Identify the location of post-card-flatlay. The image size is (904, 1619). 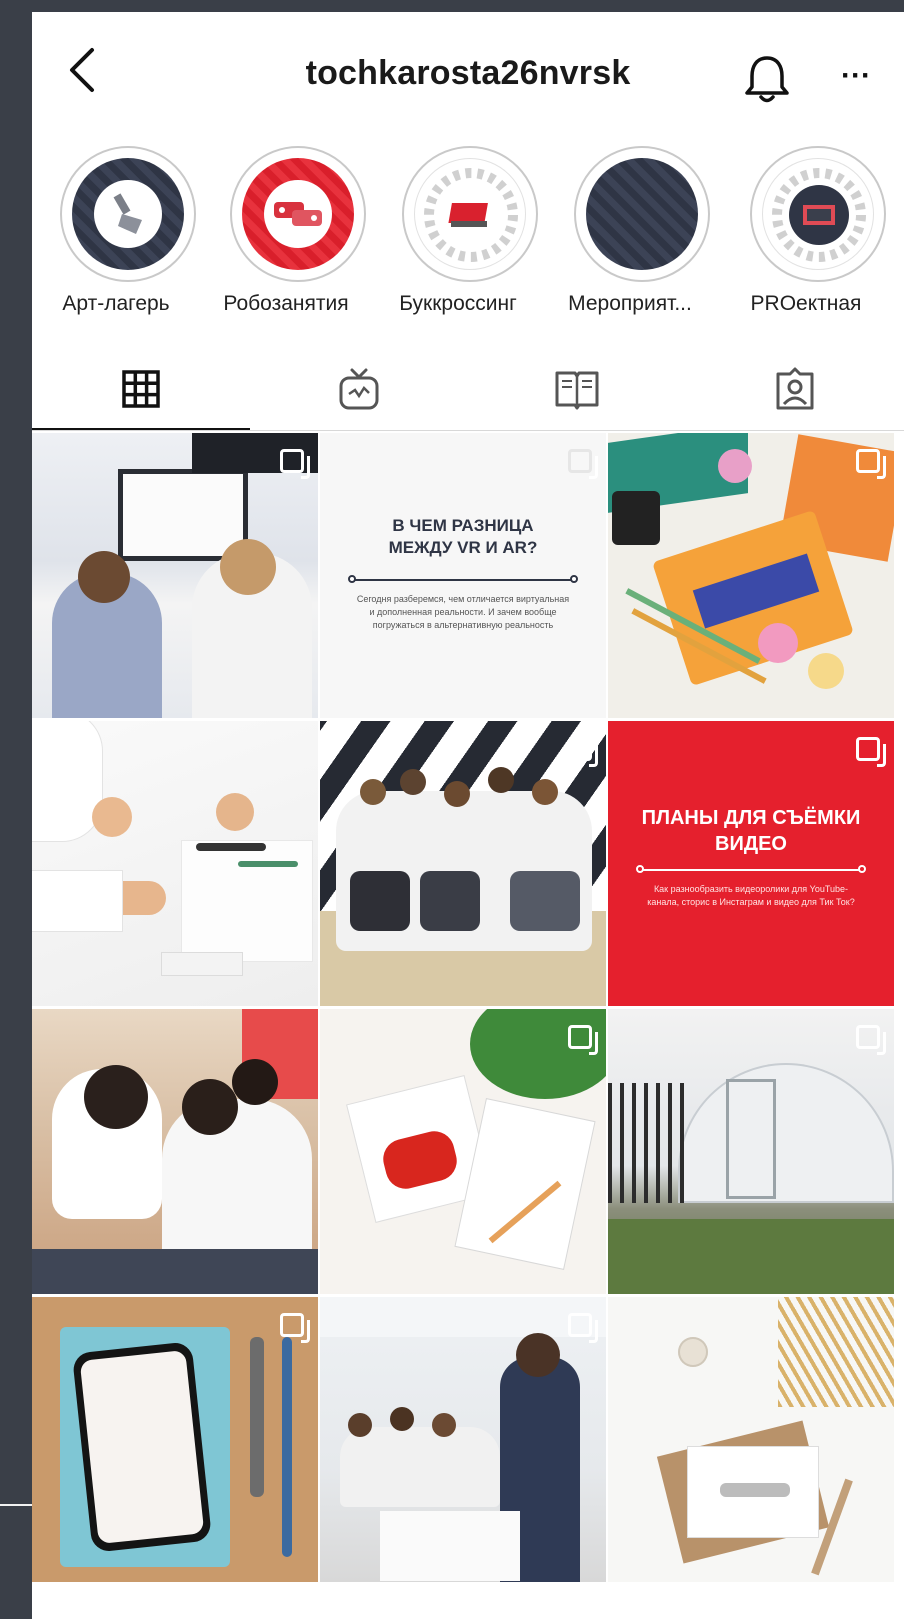
(751, 1439).